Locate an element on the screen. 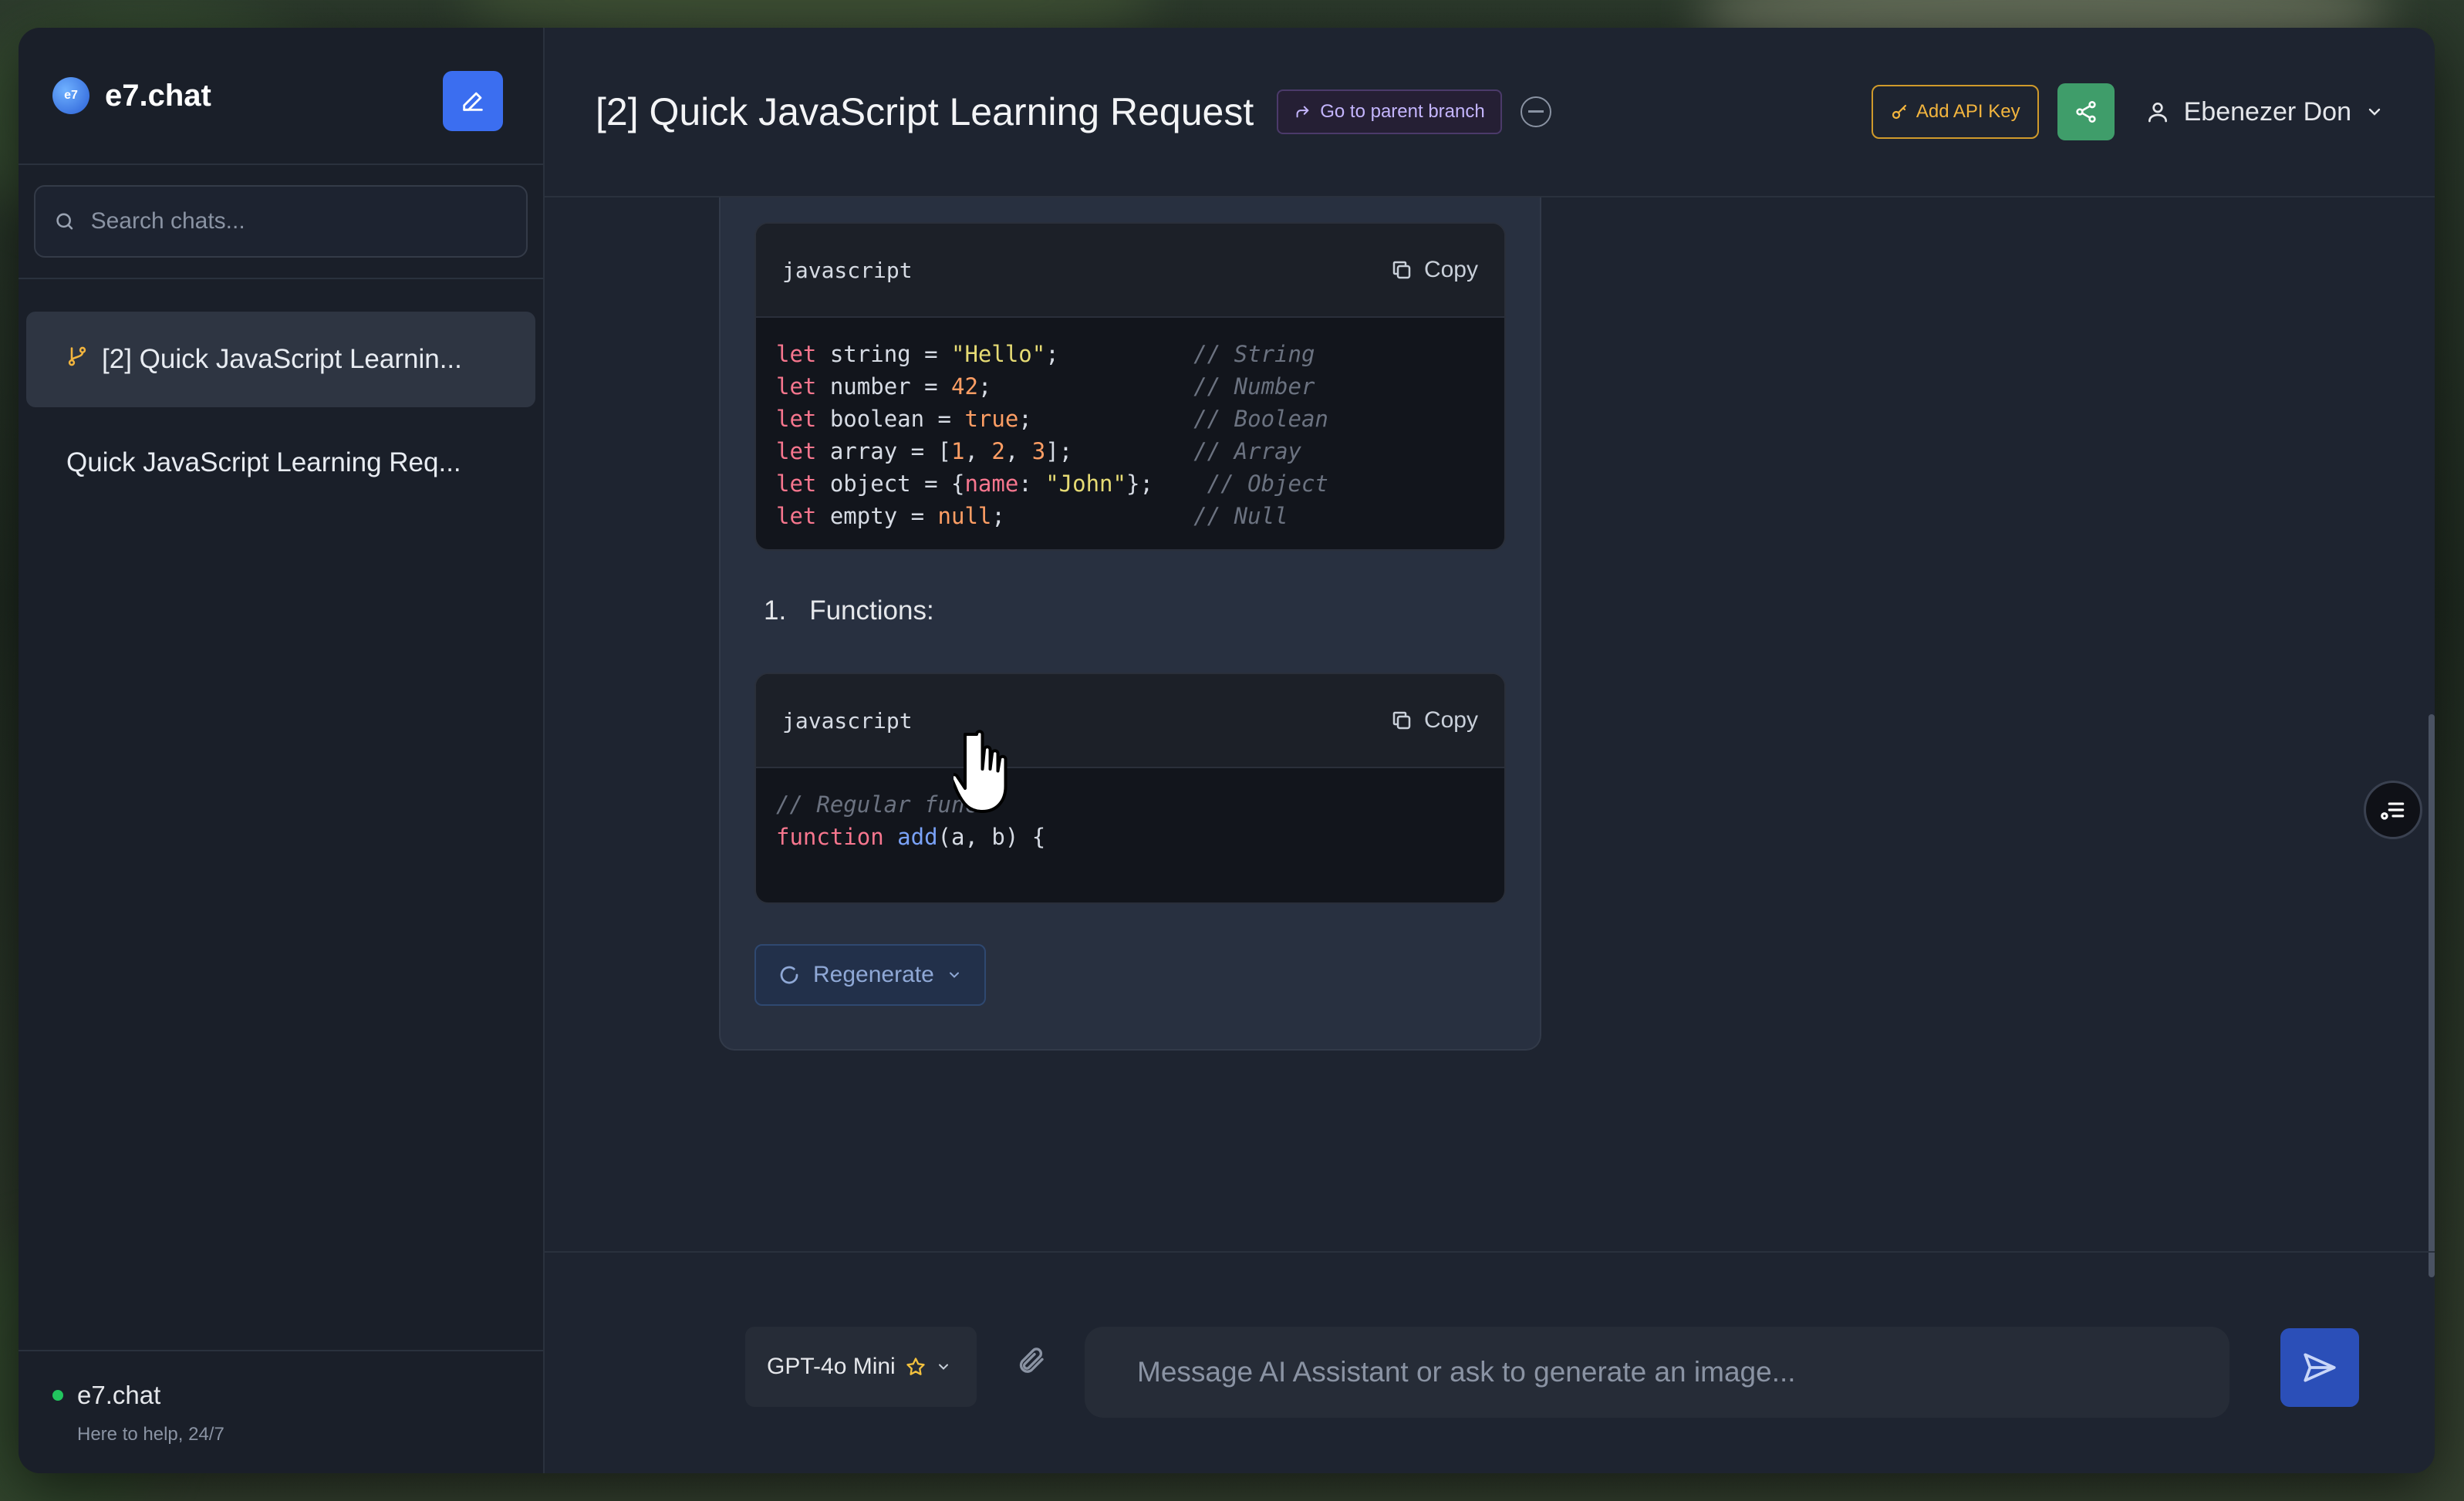 The height and width of the screenshot is (1501, 2464). page-title: [2] Quick JavaScript Learning Request is located at coordinates (925, 111).